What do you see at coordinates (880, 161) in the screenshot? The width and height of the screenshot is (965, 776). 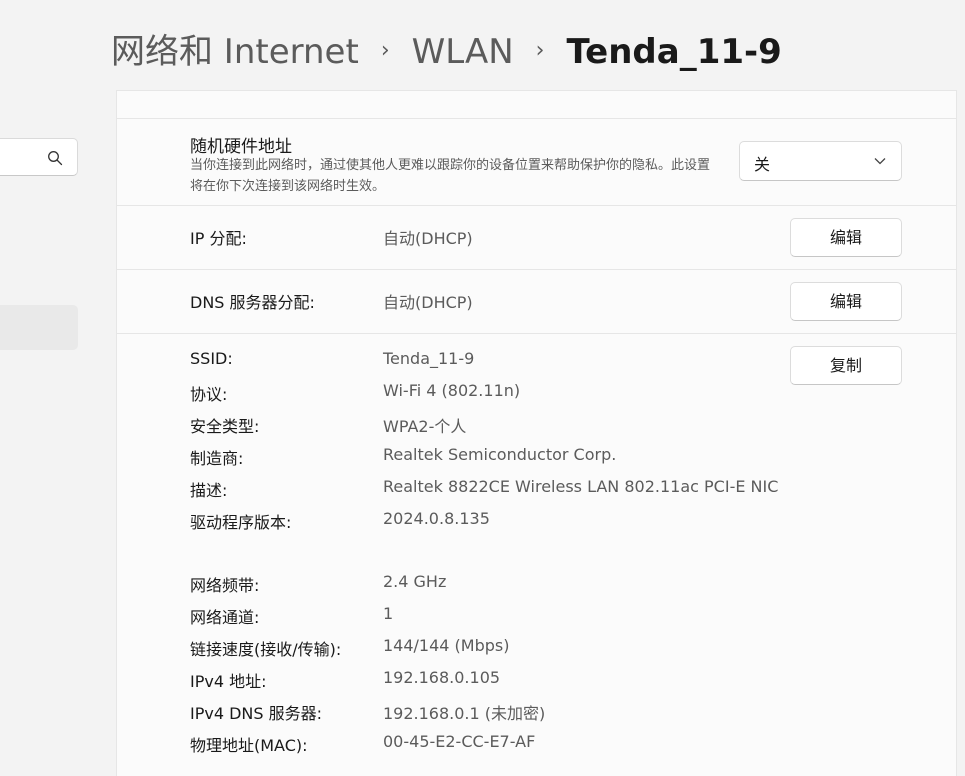 I see `chevron-down-icon` at bounding box center [880, 161].